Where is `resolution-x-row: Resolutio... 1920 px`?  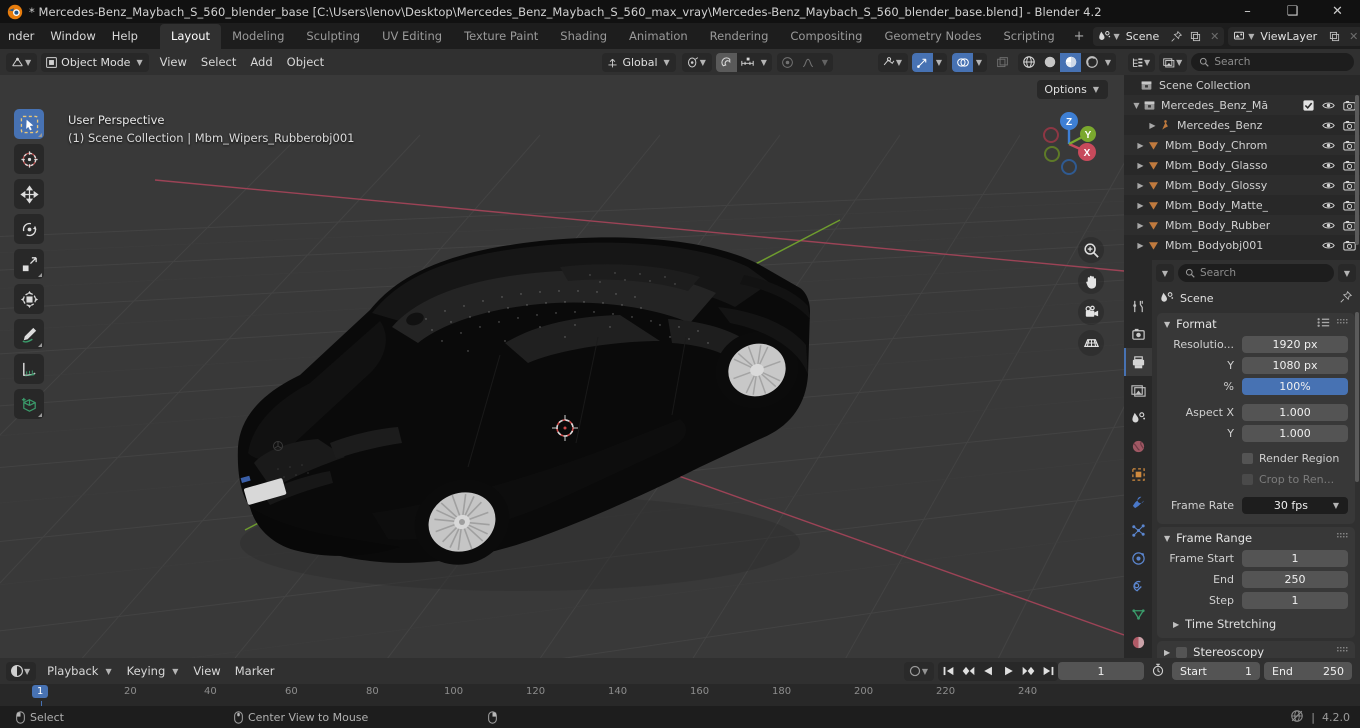
resolution-x-row: Resolutio... 1920 px is located at coordinates (1252, 344).